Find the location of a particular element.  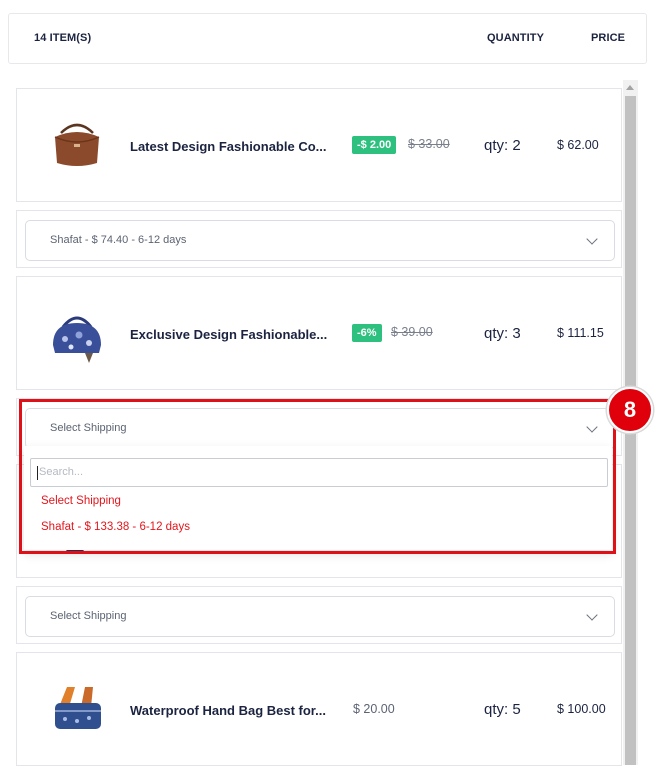

blue-floral-handbag-icon is located at coordinates (77, 339).